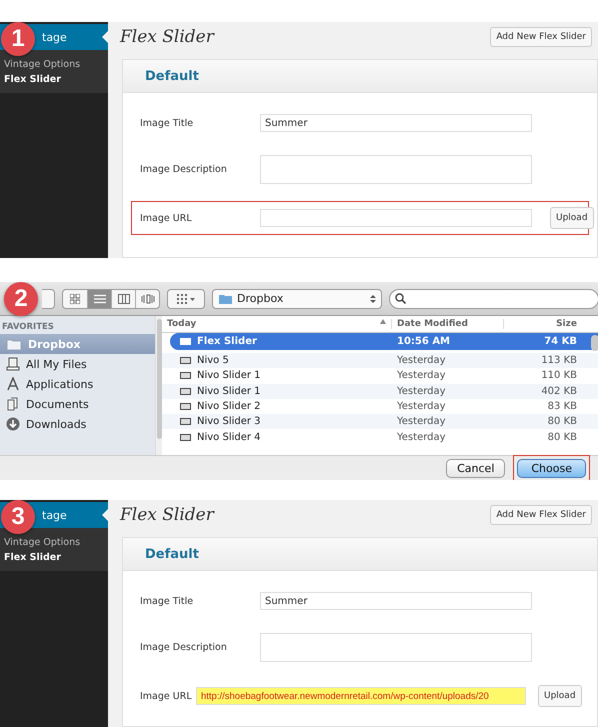  I want to click on column-header: Today, so click(277, 324).